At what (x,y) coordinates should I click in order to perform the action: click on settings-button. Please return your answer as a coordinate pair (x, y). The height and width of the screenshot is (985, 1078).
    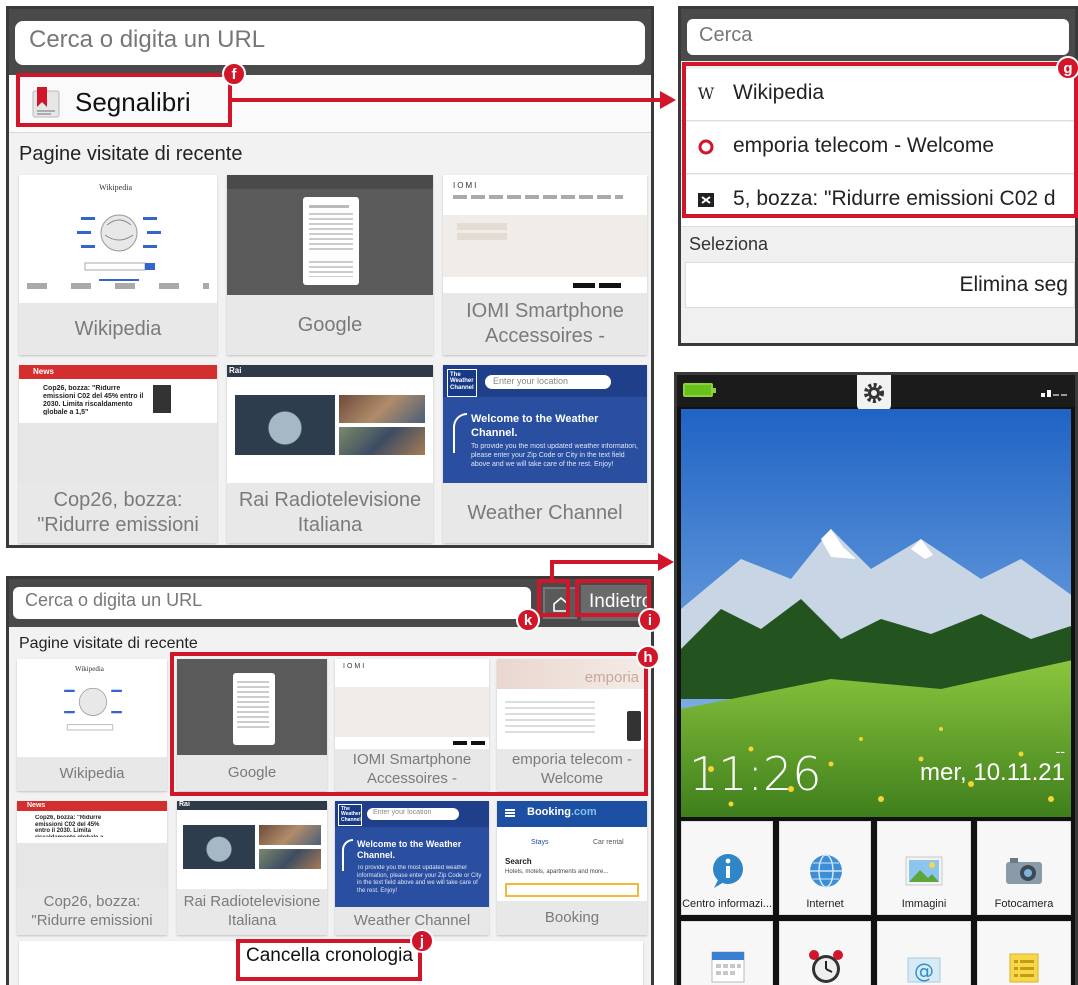
    Looking at the image, I should click on (874, 393).